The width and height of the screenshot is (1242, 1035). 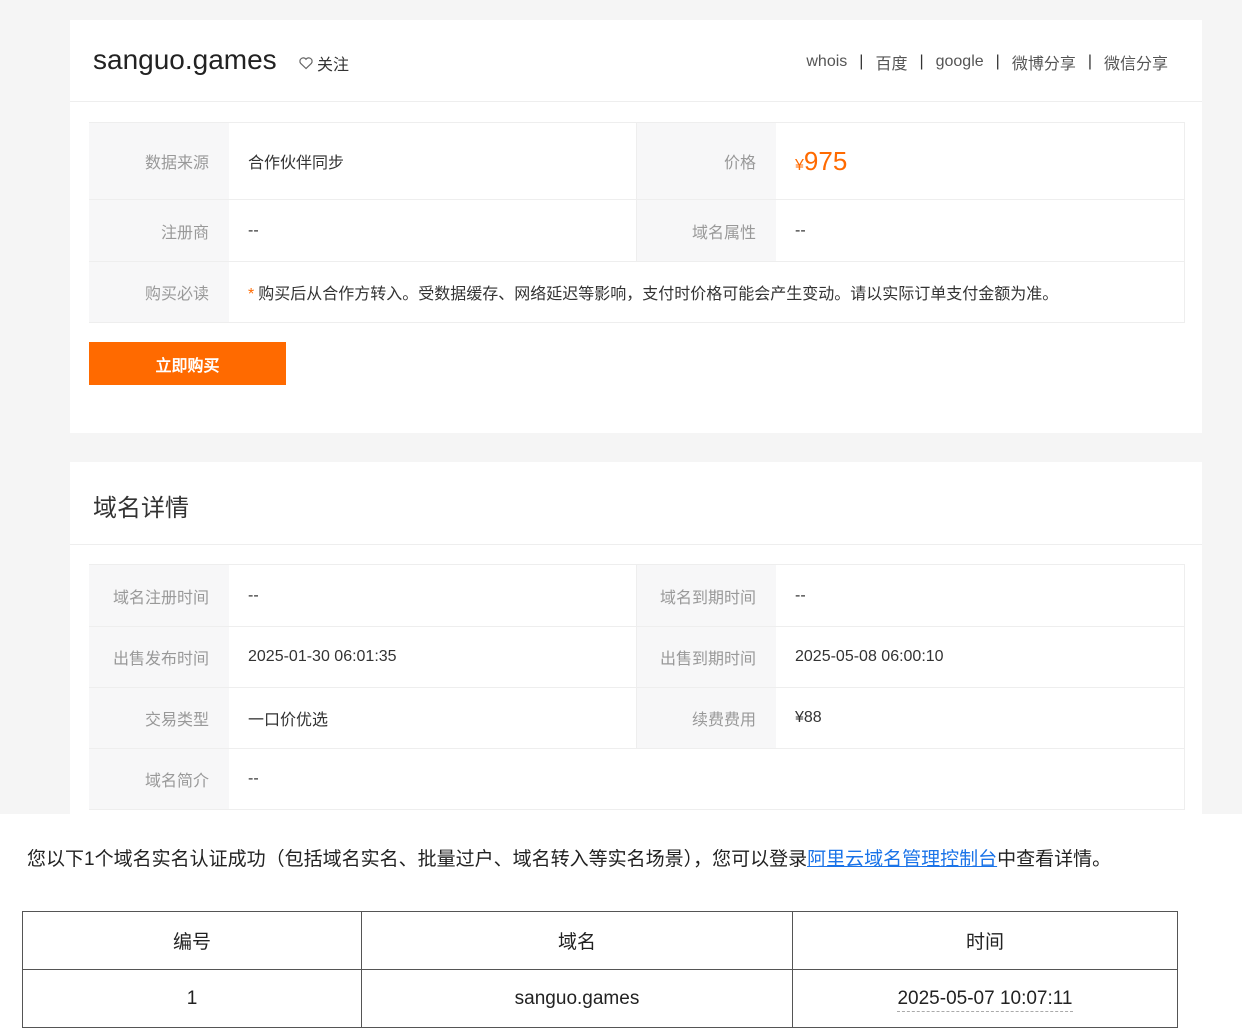 I want to click on renew-label: 续费费用, so click(x=706, y=718).